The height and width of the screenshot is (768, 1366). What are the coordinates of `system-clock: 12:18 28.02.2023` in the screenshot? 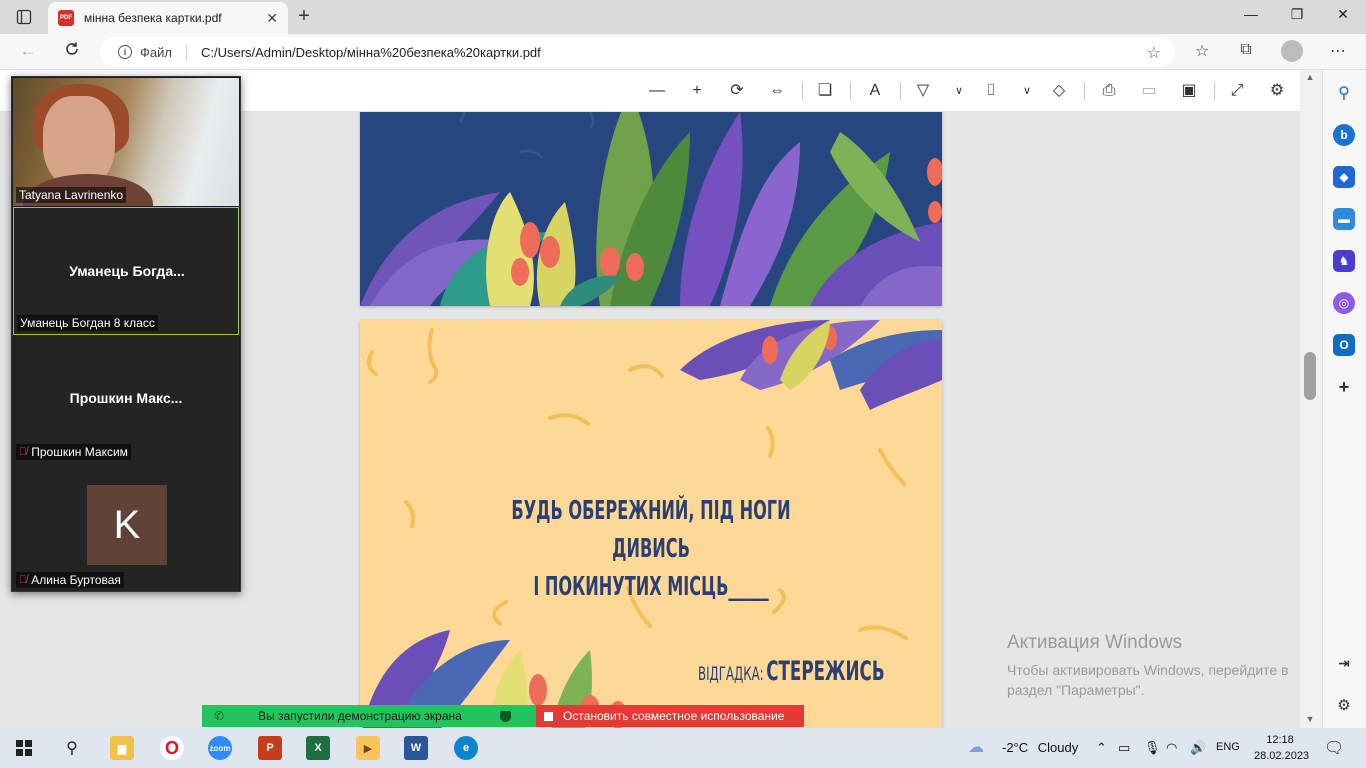 It's located at (1281, 748).